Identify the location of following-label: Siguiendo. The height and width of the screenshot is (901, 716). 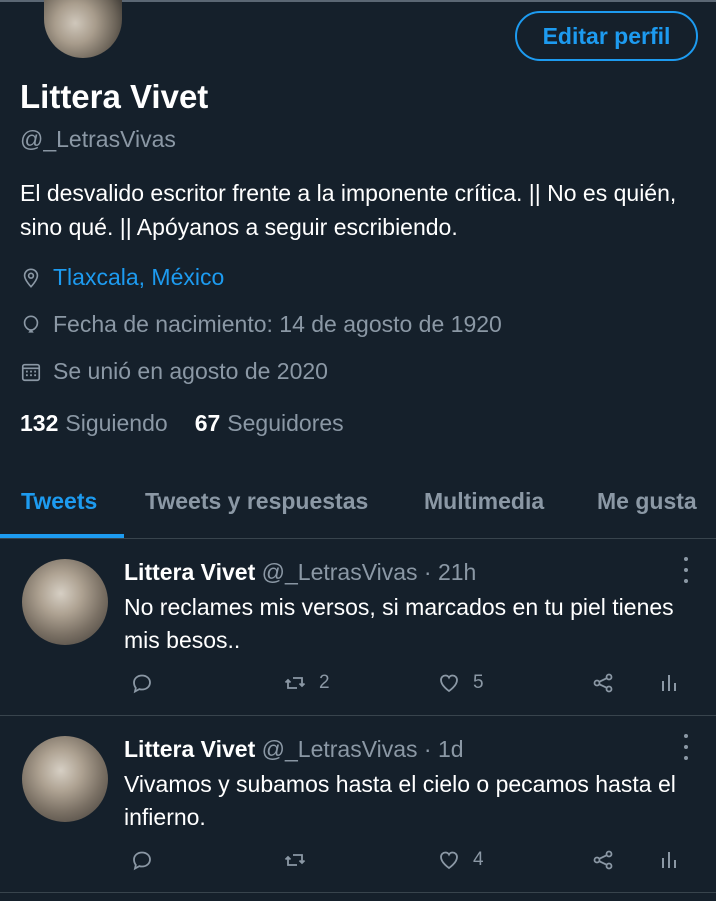
(116, 423).